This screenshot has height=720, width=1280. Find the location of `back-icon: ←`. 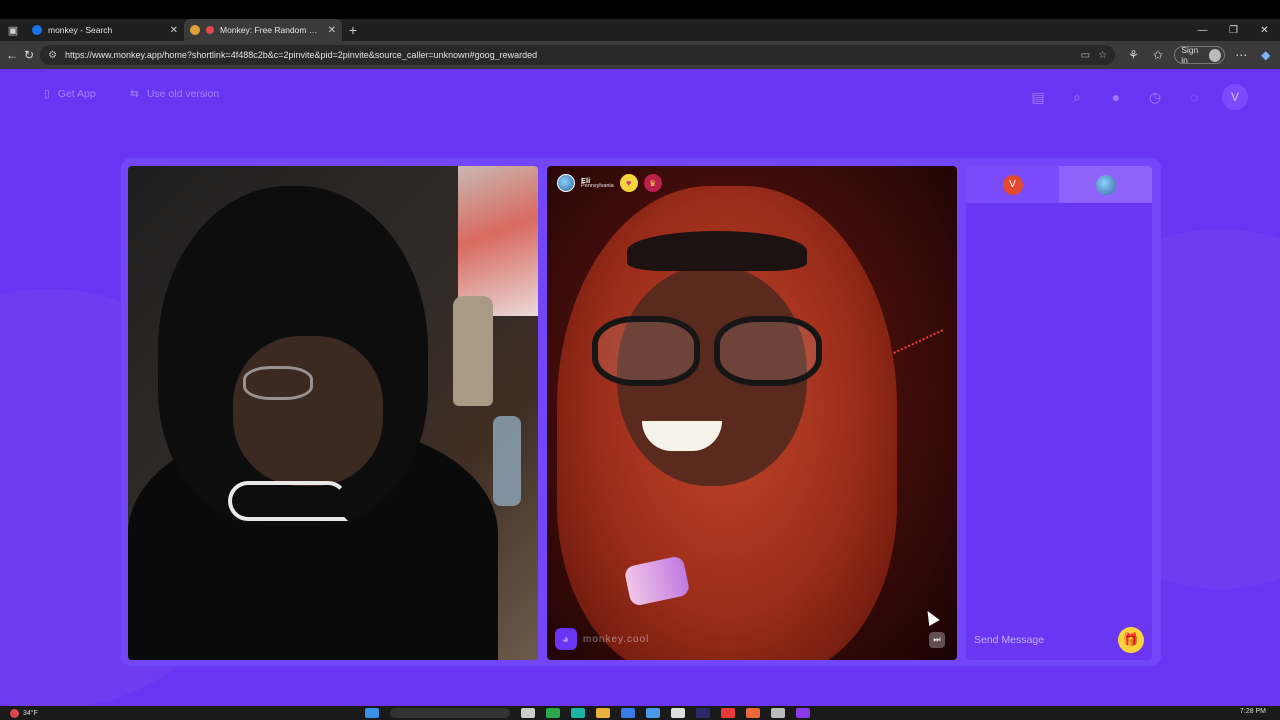

back-icon: ← is located at coordinates (12, 55).